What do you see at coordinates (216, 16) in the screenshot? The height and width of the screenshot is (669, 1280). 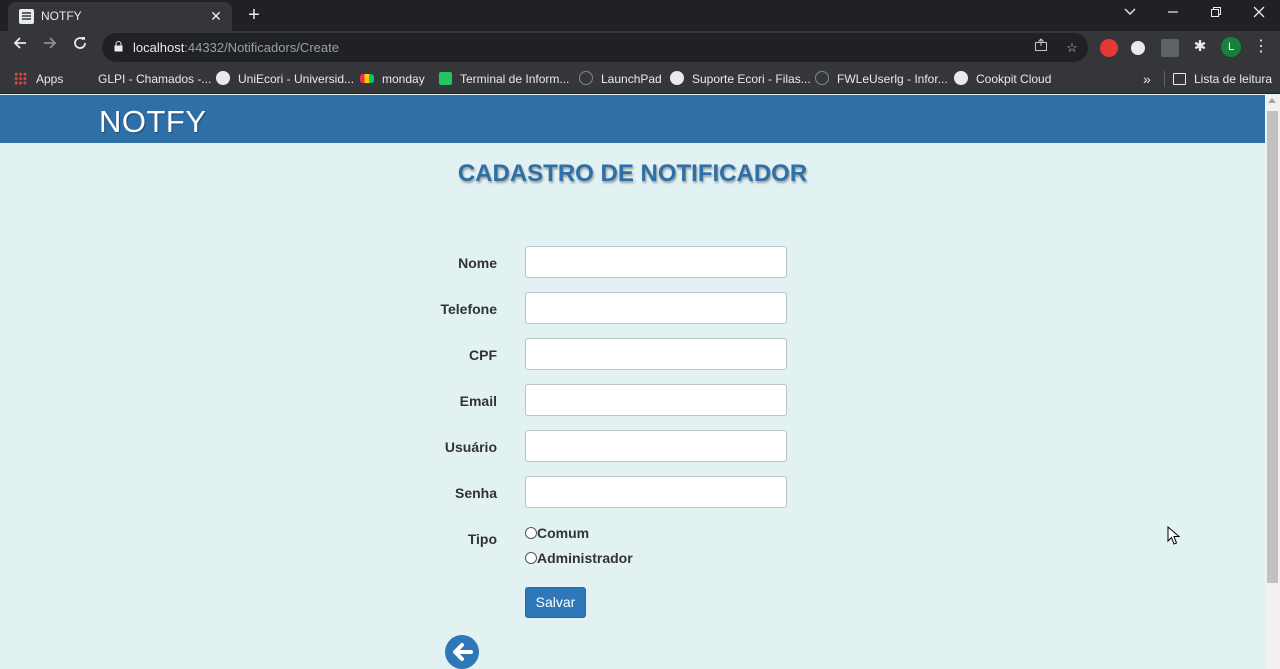 I see `tab-close-icon: ✕` at bounding box center [216, 16].